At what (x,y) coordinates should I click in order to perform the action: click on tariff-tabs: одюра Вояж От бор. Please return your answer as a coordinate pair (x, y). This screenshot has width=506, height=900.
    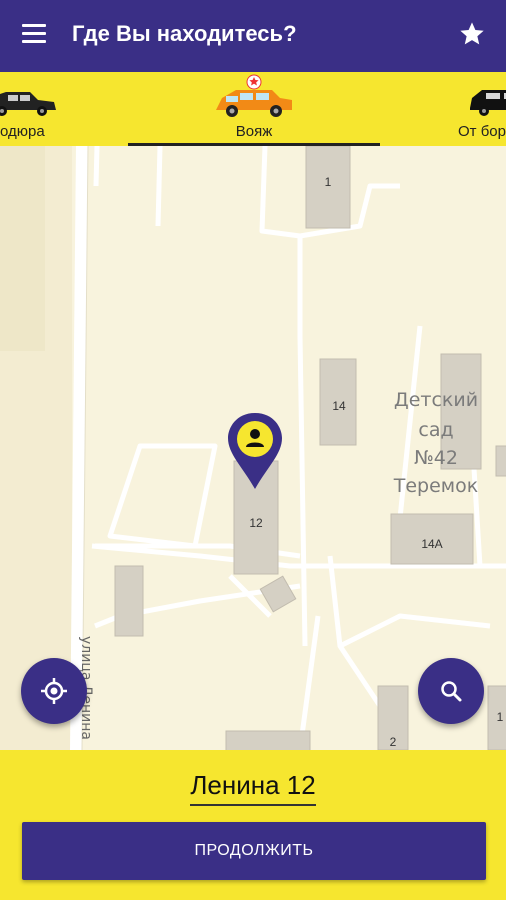
    Looking at the image, I should click on (253, 109).